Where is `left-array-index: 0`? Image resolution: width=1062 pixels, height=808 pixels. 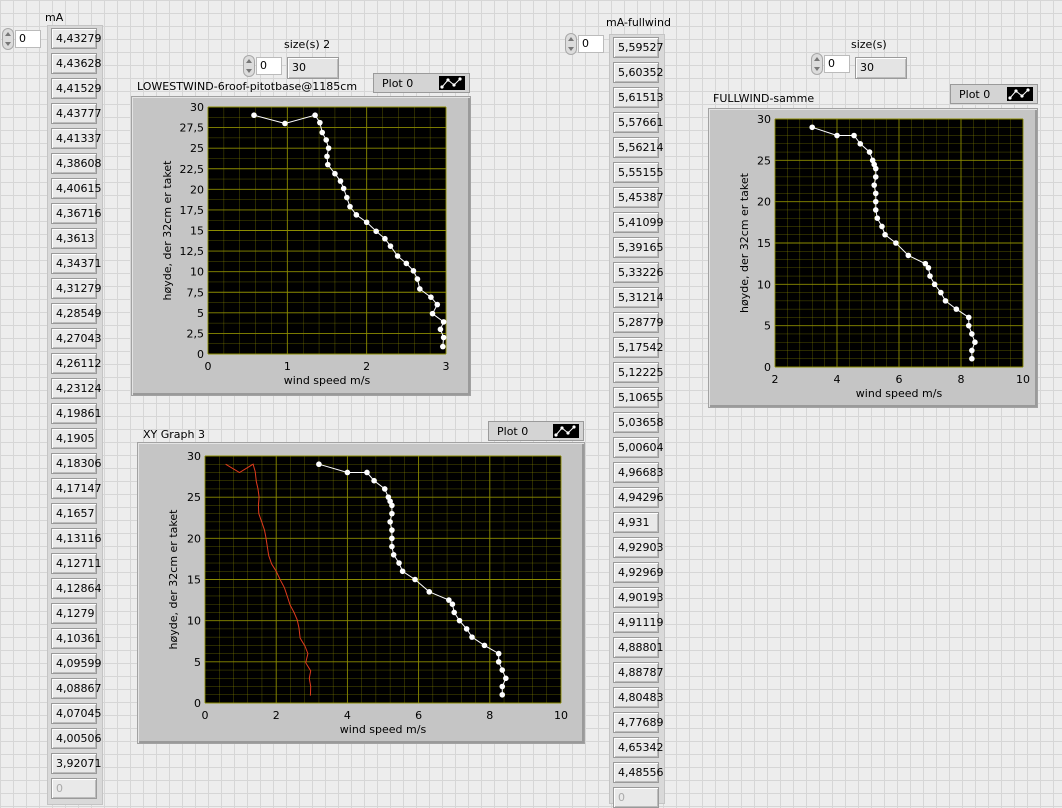 left-array-index: 0 is located at coordinates (28, 39).